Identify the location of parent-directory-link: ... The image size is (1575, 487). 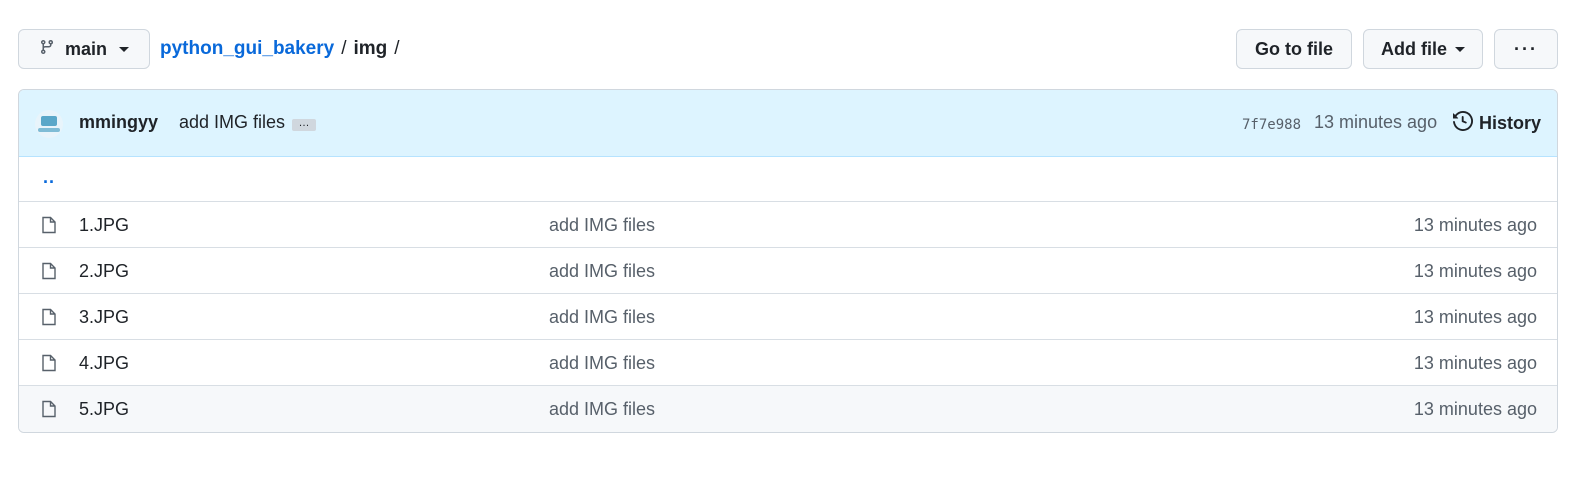
(49, 177).